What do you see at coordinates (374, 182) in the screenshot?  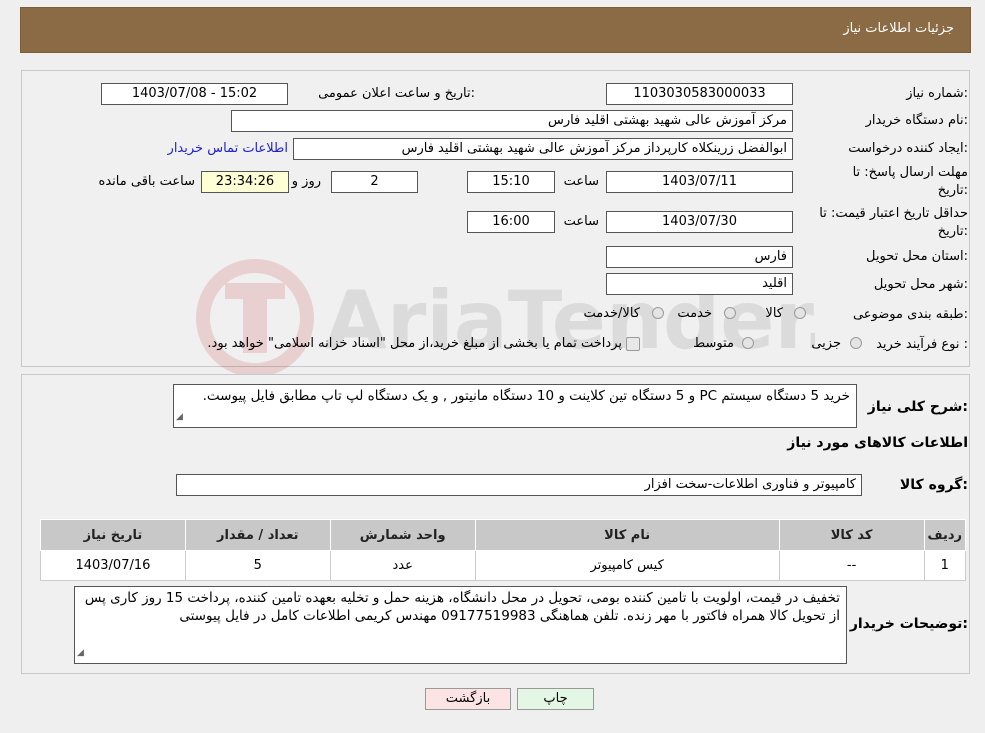 I see `days-remaining-field: 2` at bounding box center [374, 182].